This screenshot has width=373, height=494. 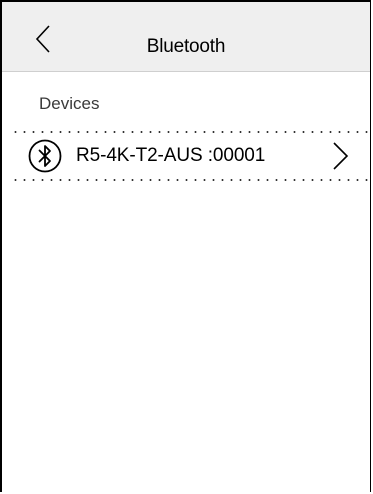 I want to click on page-title: Bluetooth, so click(x=186, y=46).